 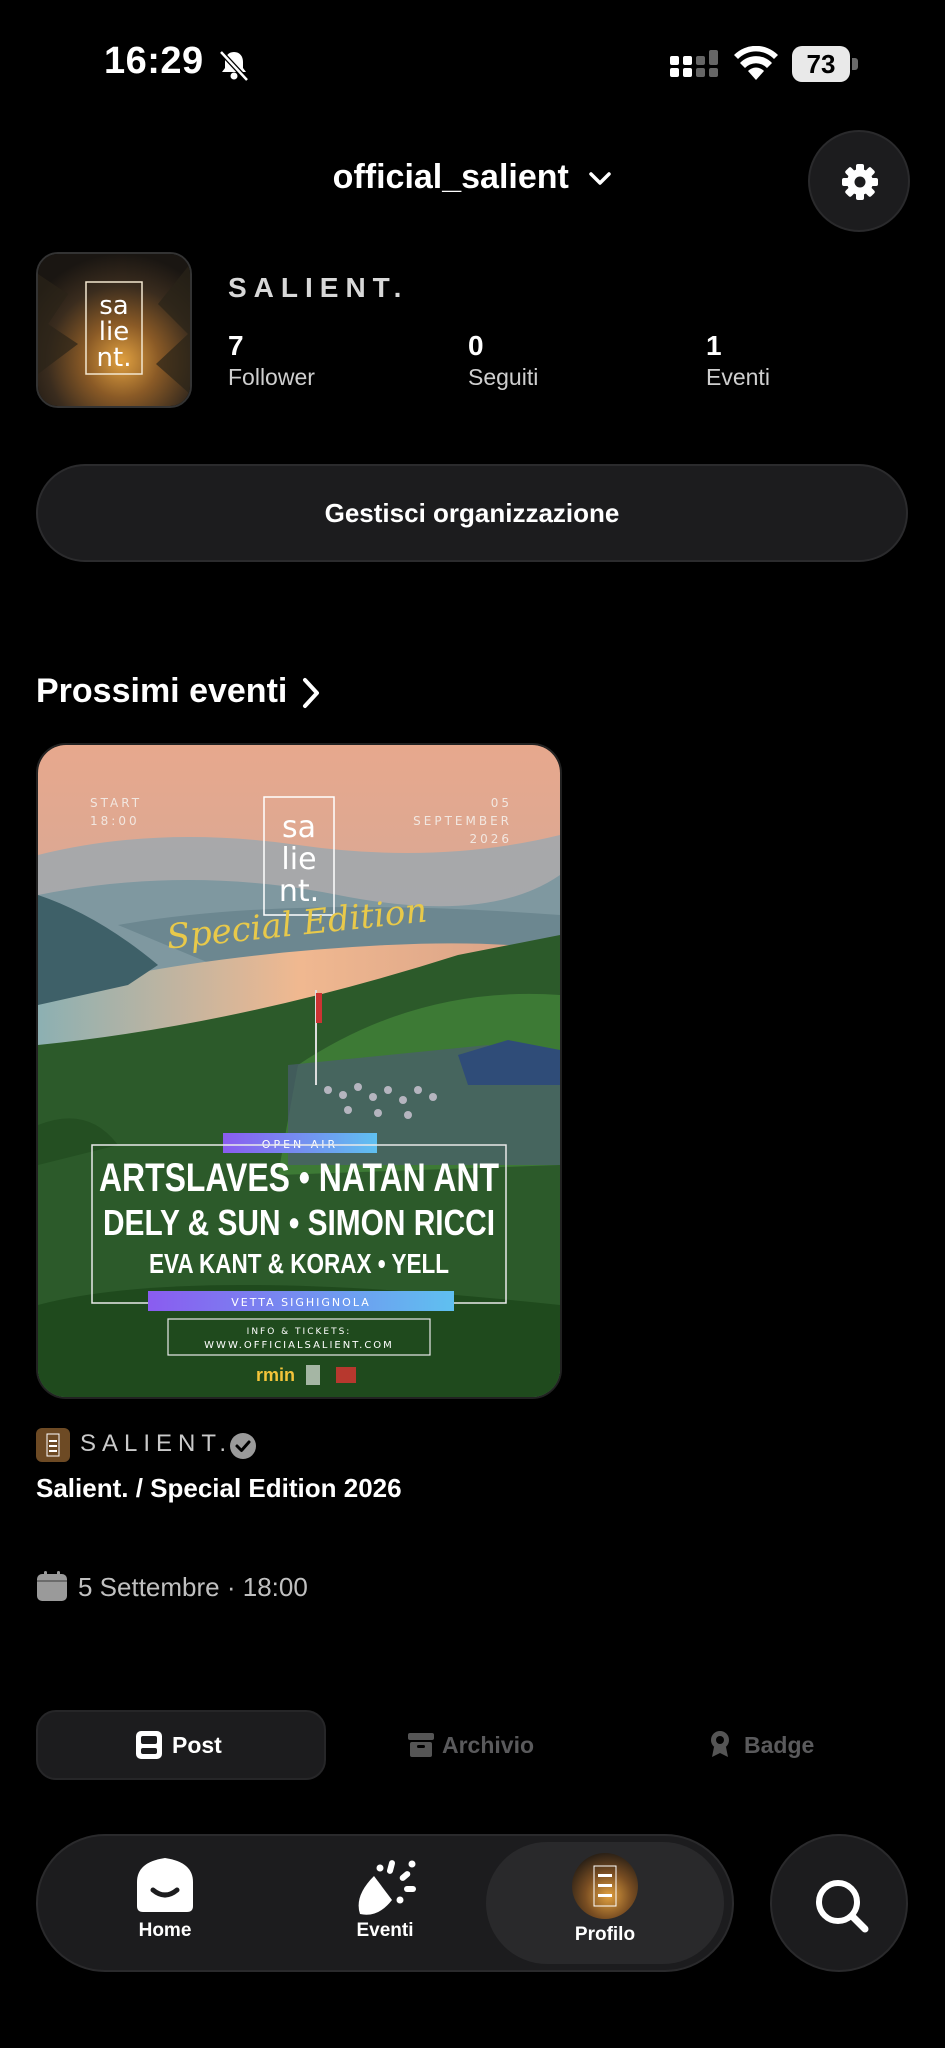 I want to click on following-count: 0, so click(x=476, y=346).